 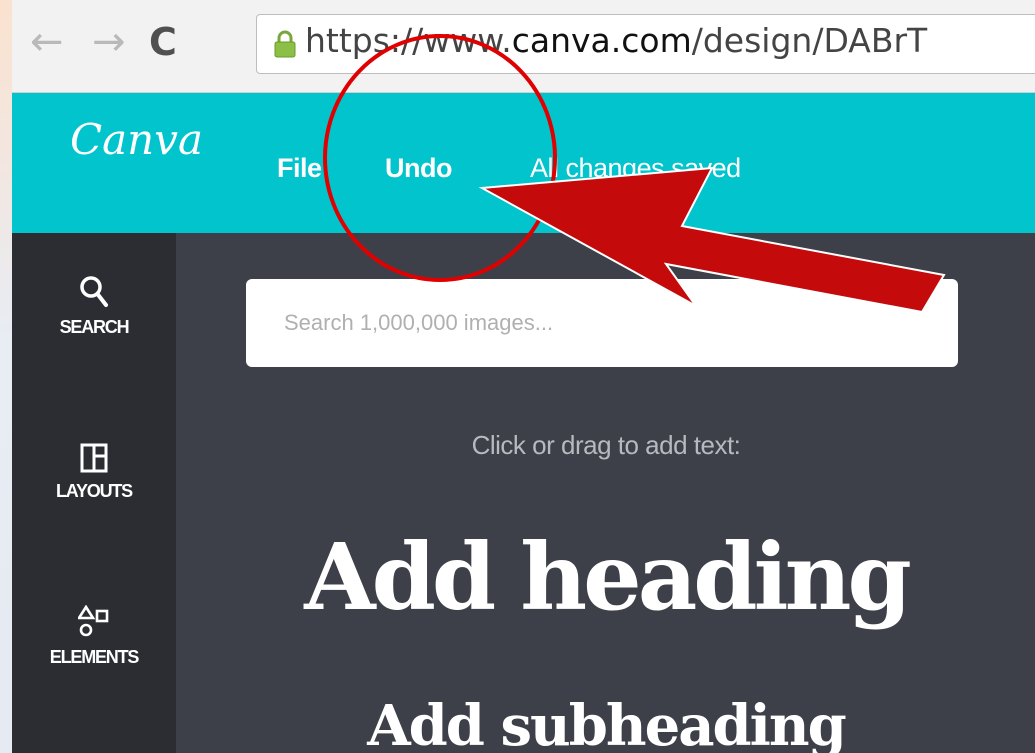 I want to click on sidebar-item-label: ELEMENTS, so click(x=94, y=657).